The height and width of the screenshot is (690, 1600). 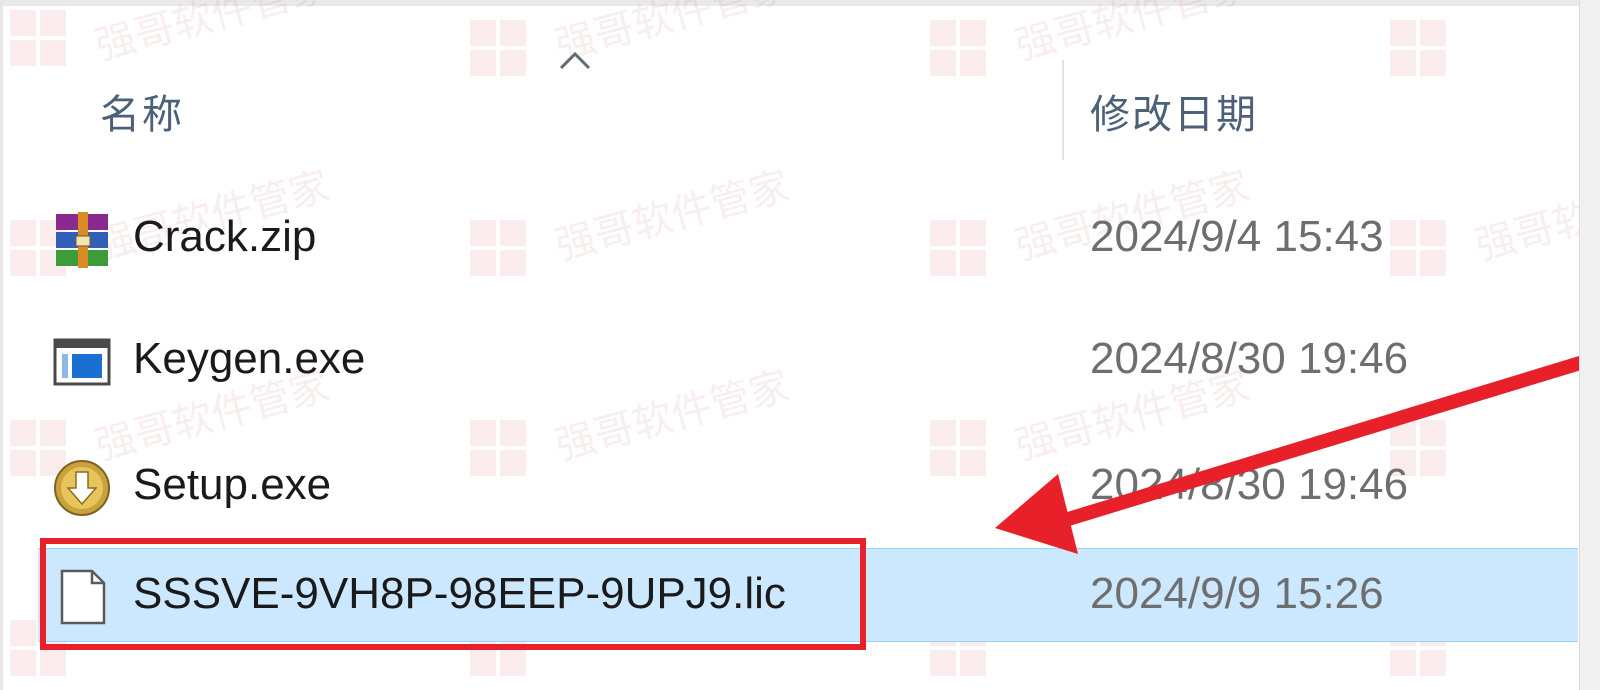 What do you see at coordinates (82, 240) in the screenshot?
I see `winrar-archive-icon` at bounding box center [82, 240].